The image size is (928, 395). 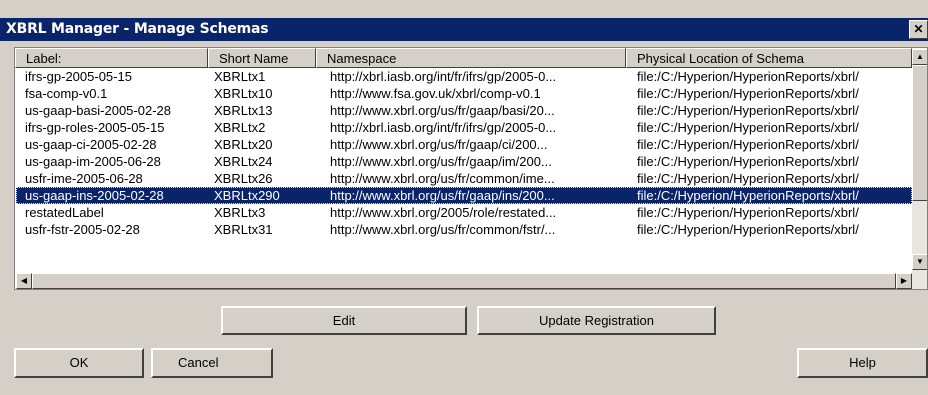 I want to click on title-bar: XBRL Manager - Manage Schemas ✕, so click(x=464, y=29).